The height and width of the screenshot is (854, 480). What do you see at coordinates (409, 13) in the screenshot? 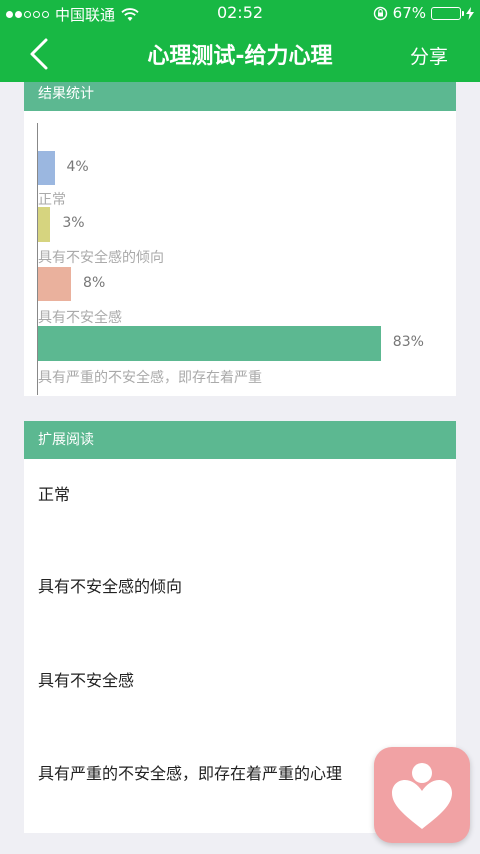
I see `battery-percent: 67%` at bounding box center [409, 13].